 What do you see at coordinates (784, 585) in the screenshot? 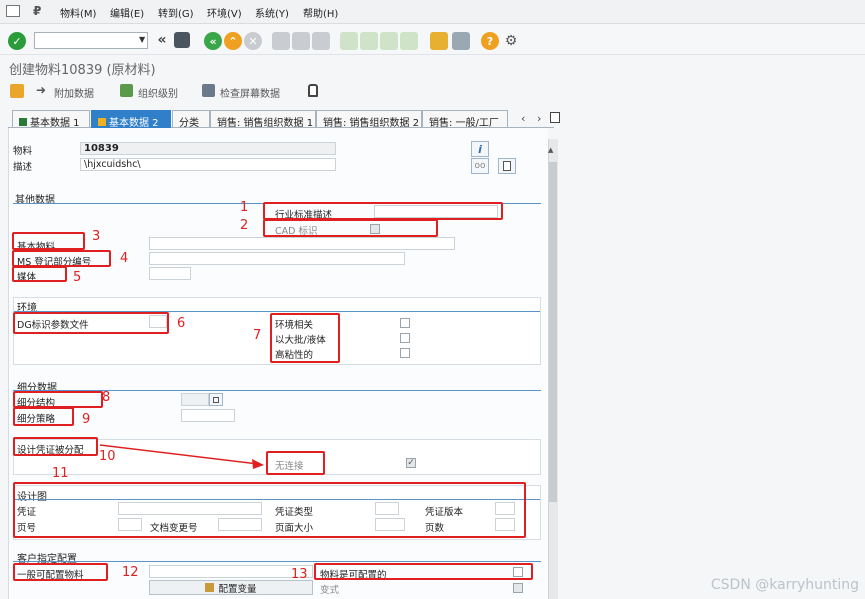
I see `watermark: CSDN @karryhunting` at bounding box center [784, 585].